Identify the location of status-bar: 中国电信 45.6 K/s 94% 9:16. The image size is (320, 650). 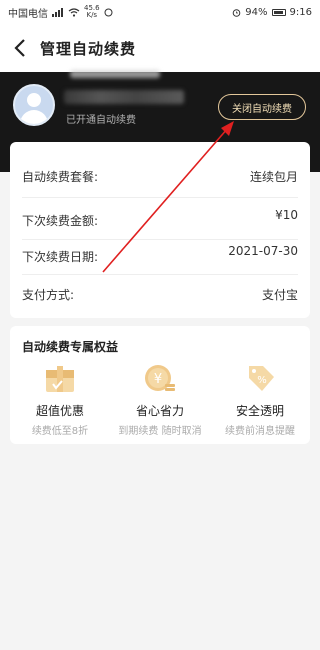
(160, 12).